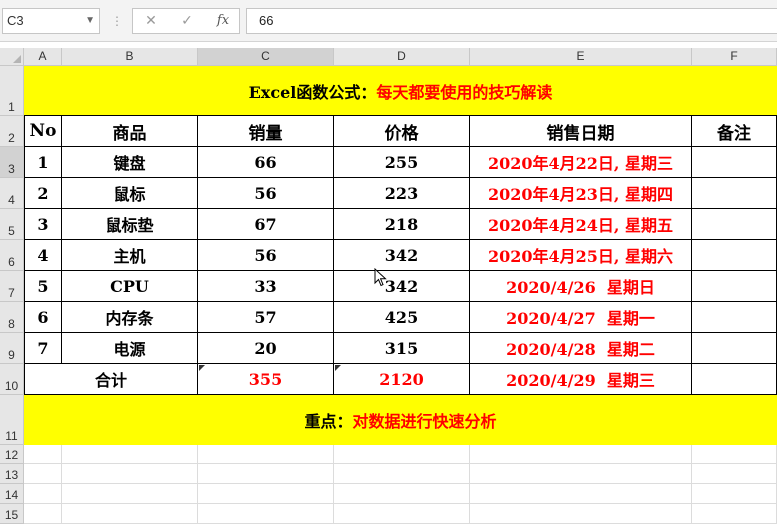  Describe the element at coordinates (734, 57) in the screenshot. I see `column-header-f: F` at that location.